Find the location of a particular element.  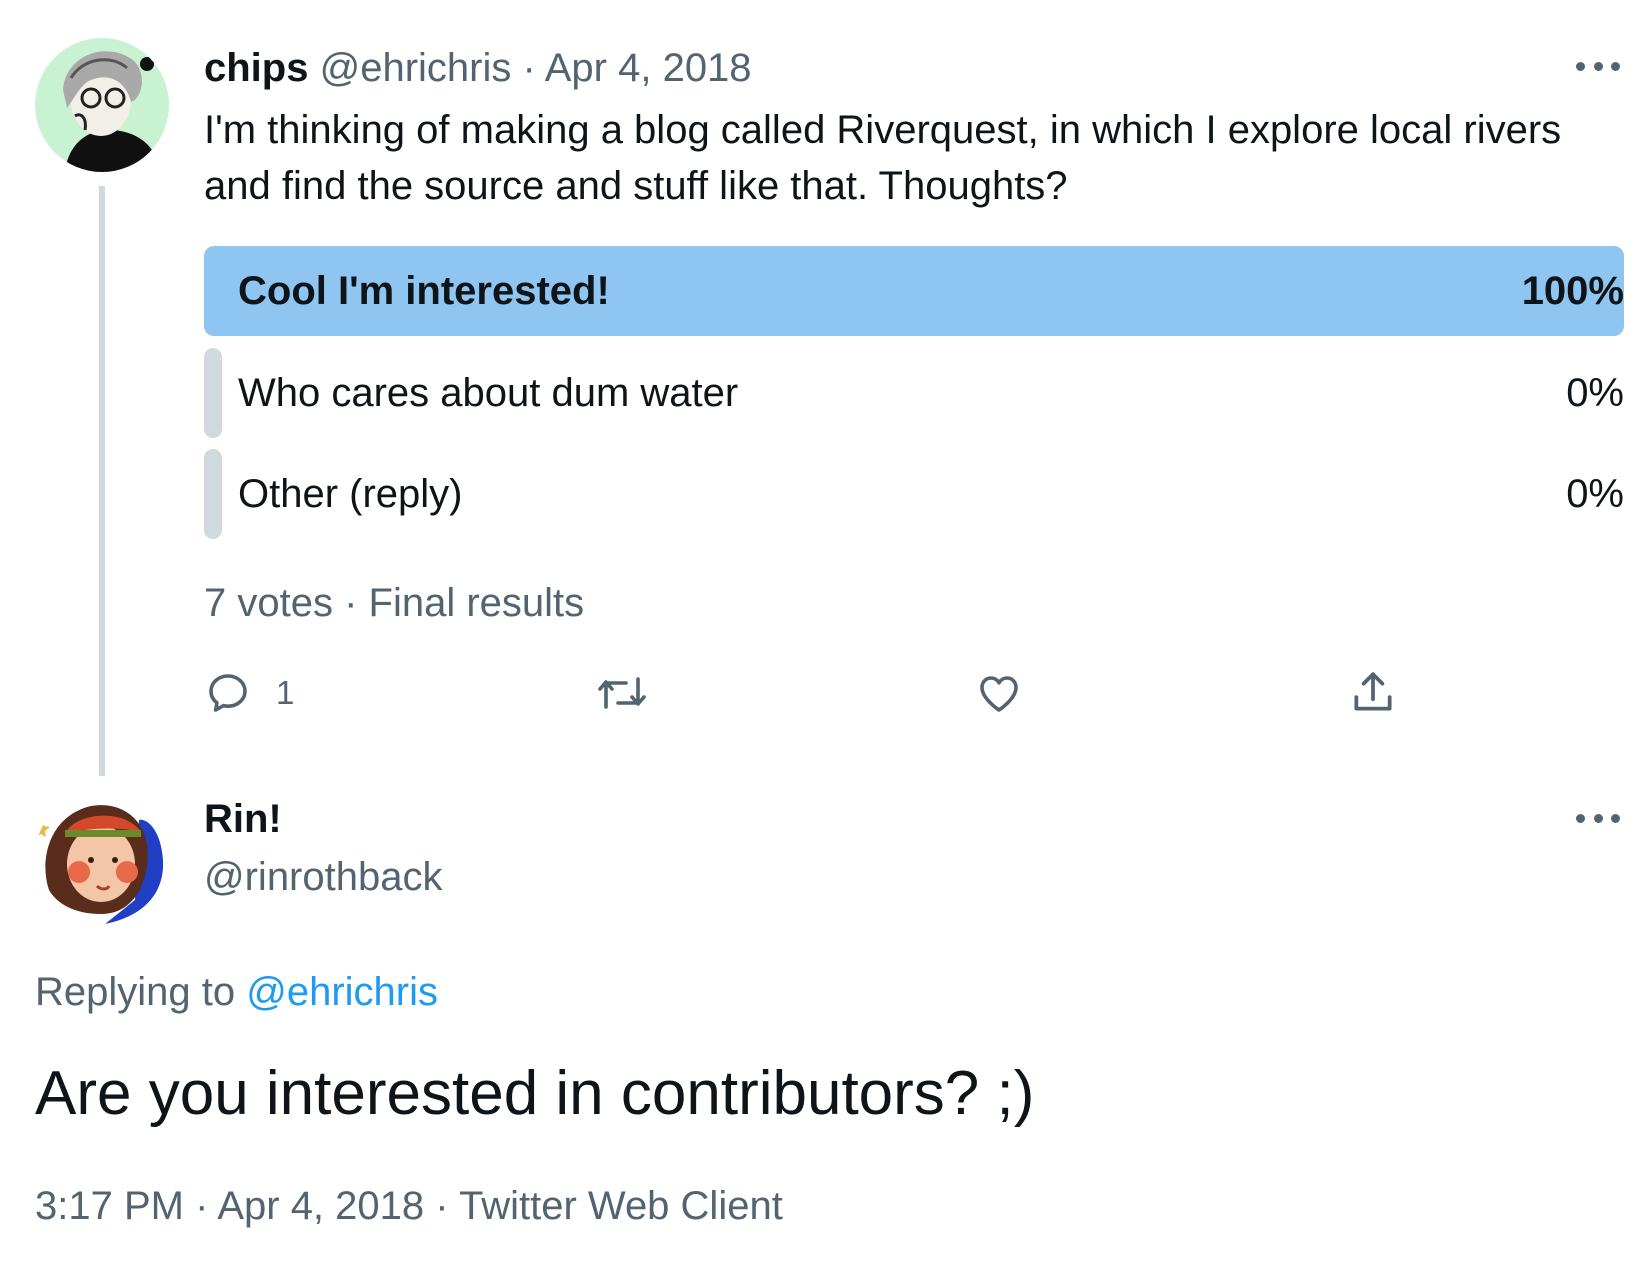

replying-mention-link: @ehrichris is located at coordinates (342, 992).